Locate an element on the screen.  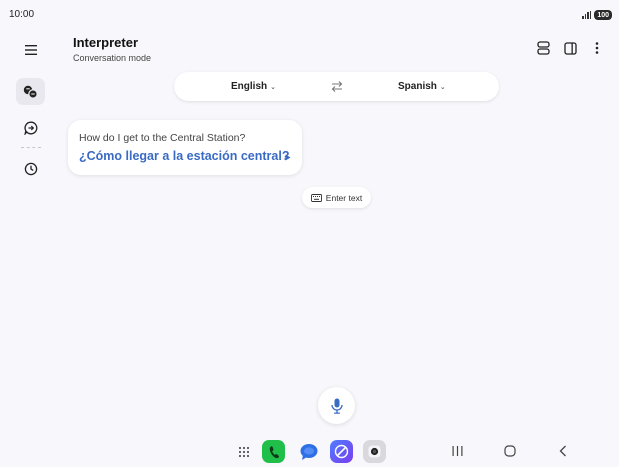
back-arrow-icon is located at coordinates (562, 451).